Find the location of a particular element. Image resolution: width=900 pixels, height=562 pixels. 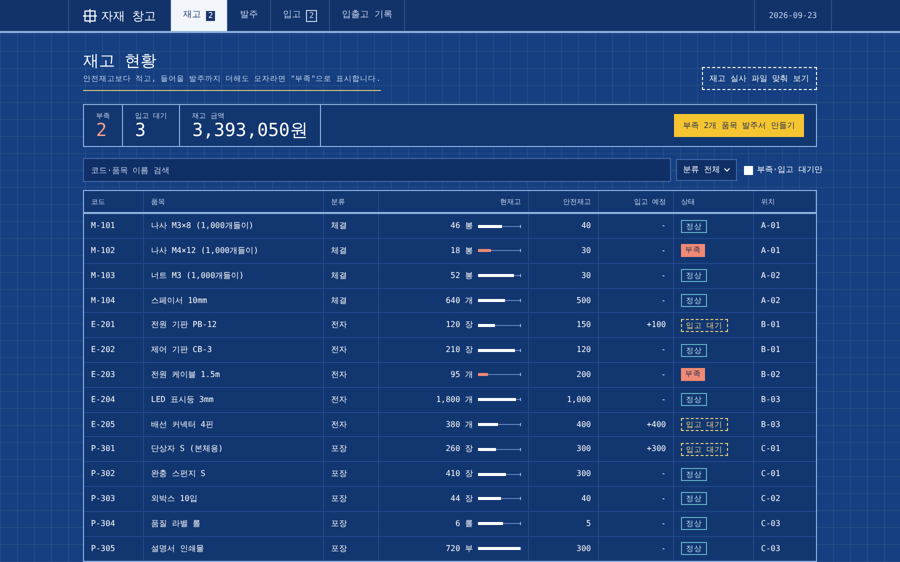

app-title: 자재 창고 is located at coordinates (128, 16).